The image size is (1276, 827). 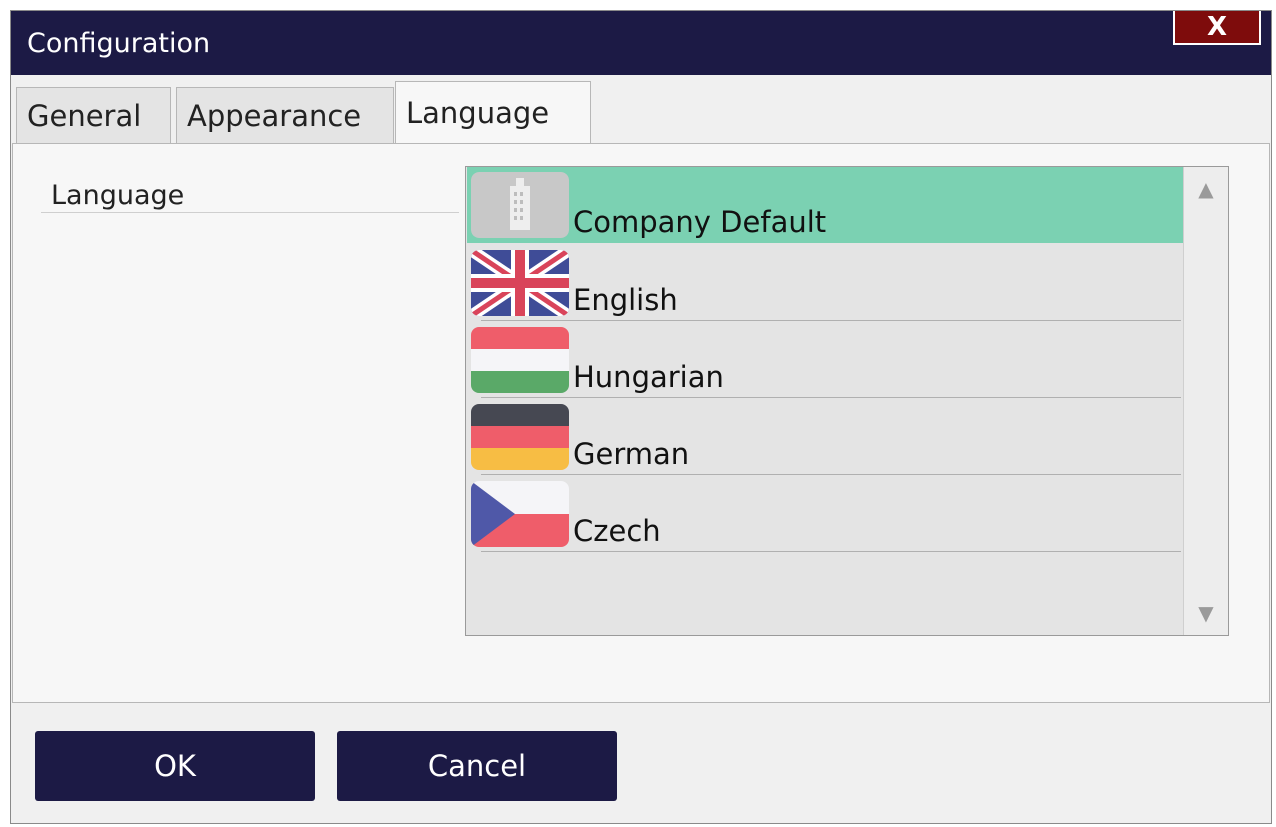 What do you see at coordinates (250, 212) in the screenshot?
I see `field-divider` at bounding box center [250, 212].